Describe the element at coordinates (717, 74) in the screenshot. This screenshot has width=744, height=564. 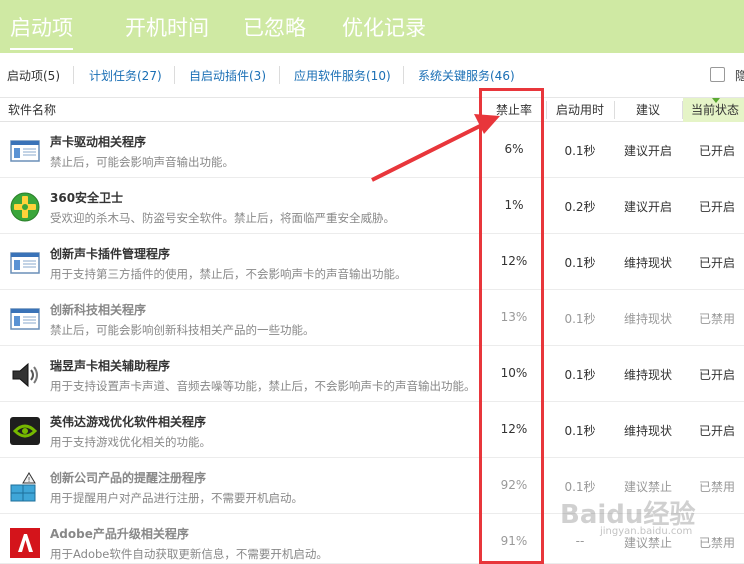
I see `hide-checkbox` at that location.